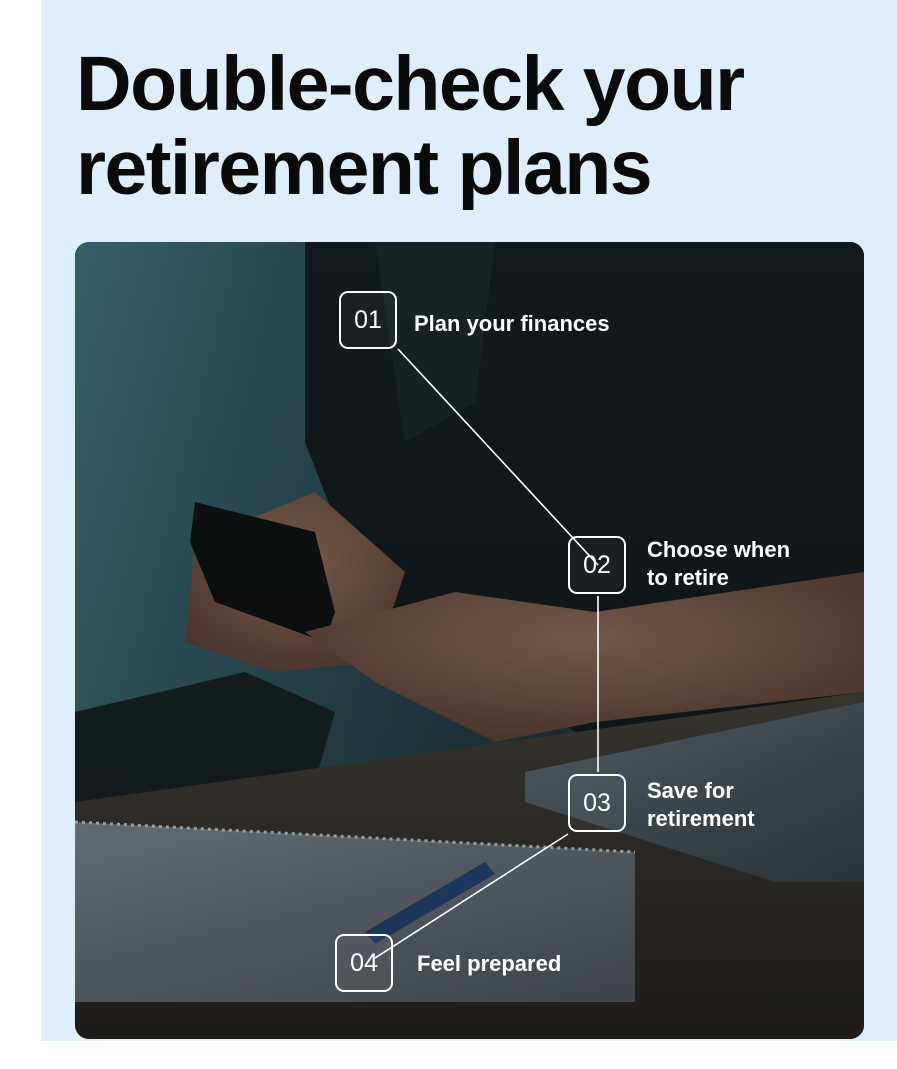 Image resolution: width=897 pixels, height=1069 pixels. I want to click on step-02-label: Choose when to retire, so click(719, 563).